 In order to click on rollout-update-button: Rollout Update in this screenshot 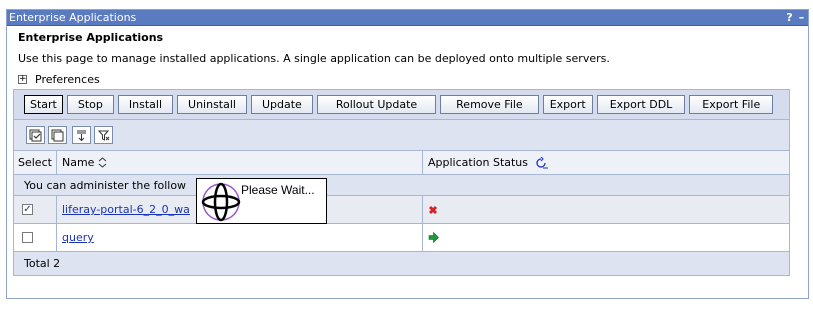, I will do `click(376, 104)`.